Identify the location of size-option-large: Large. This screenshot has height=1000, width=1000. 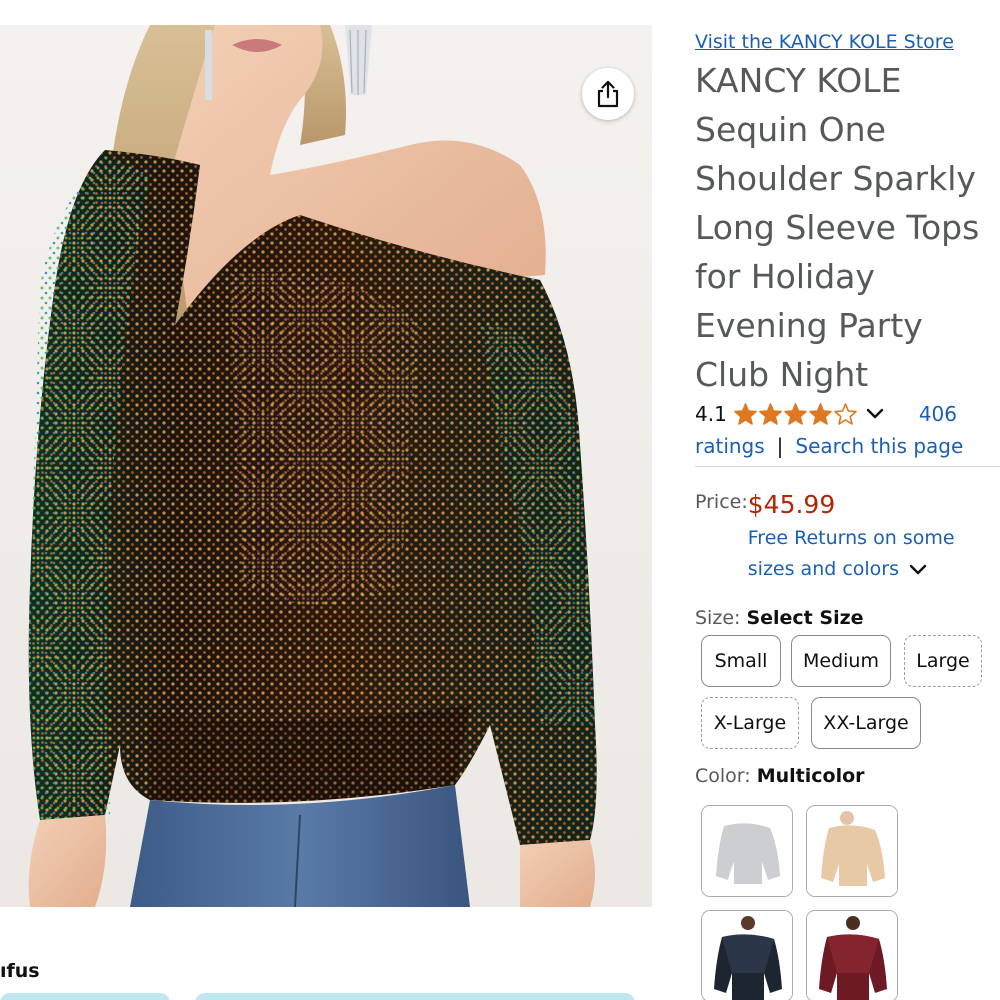
(943, 661).